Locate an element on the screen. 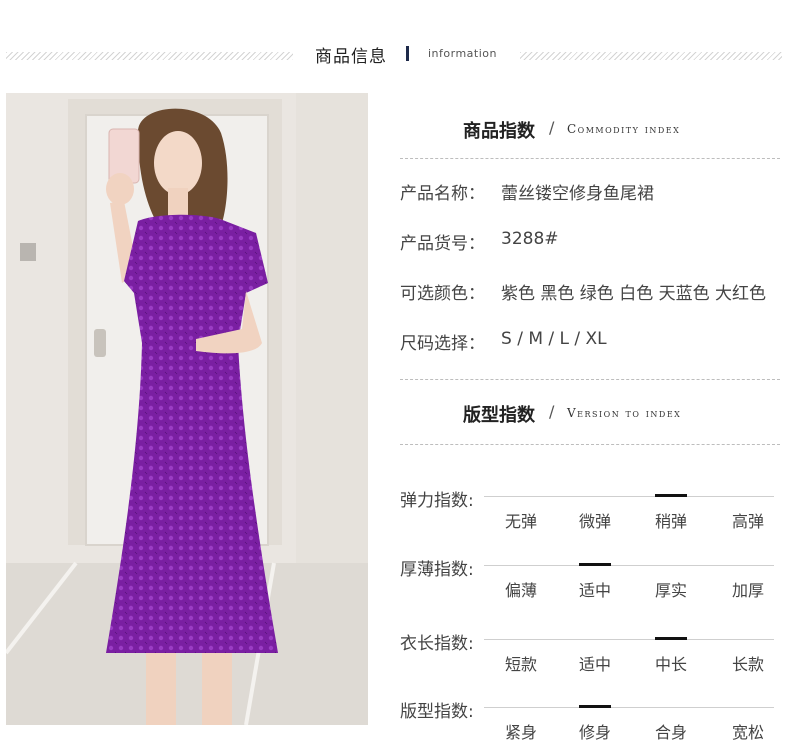 The image size is (790, 753). color-options-label: 可选颜色： is located at coordinates (442, 294).